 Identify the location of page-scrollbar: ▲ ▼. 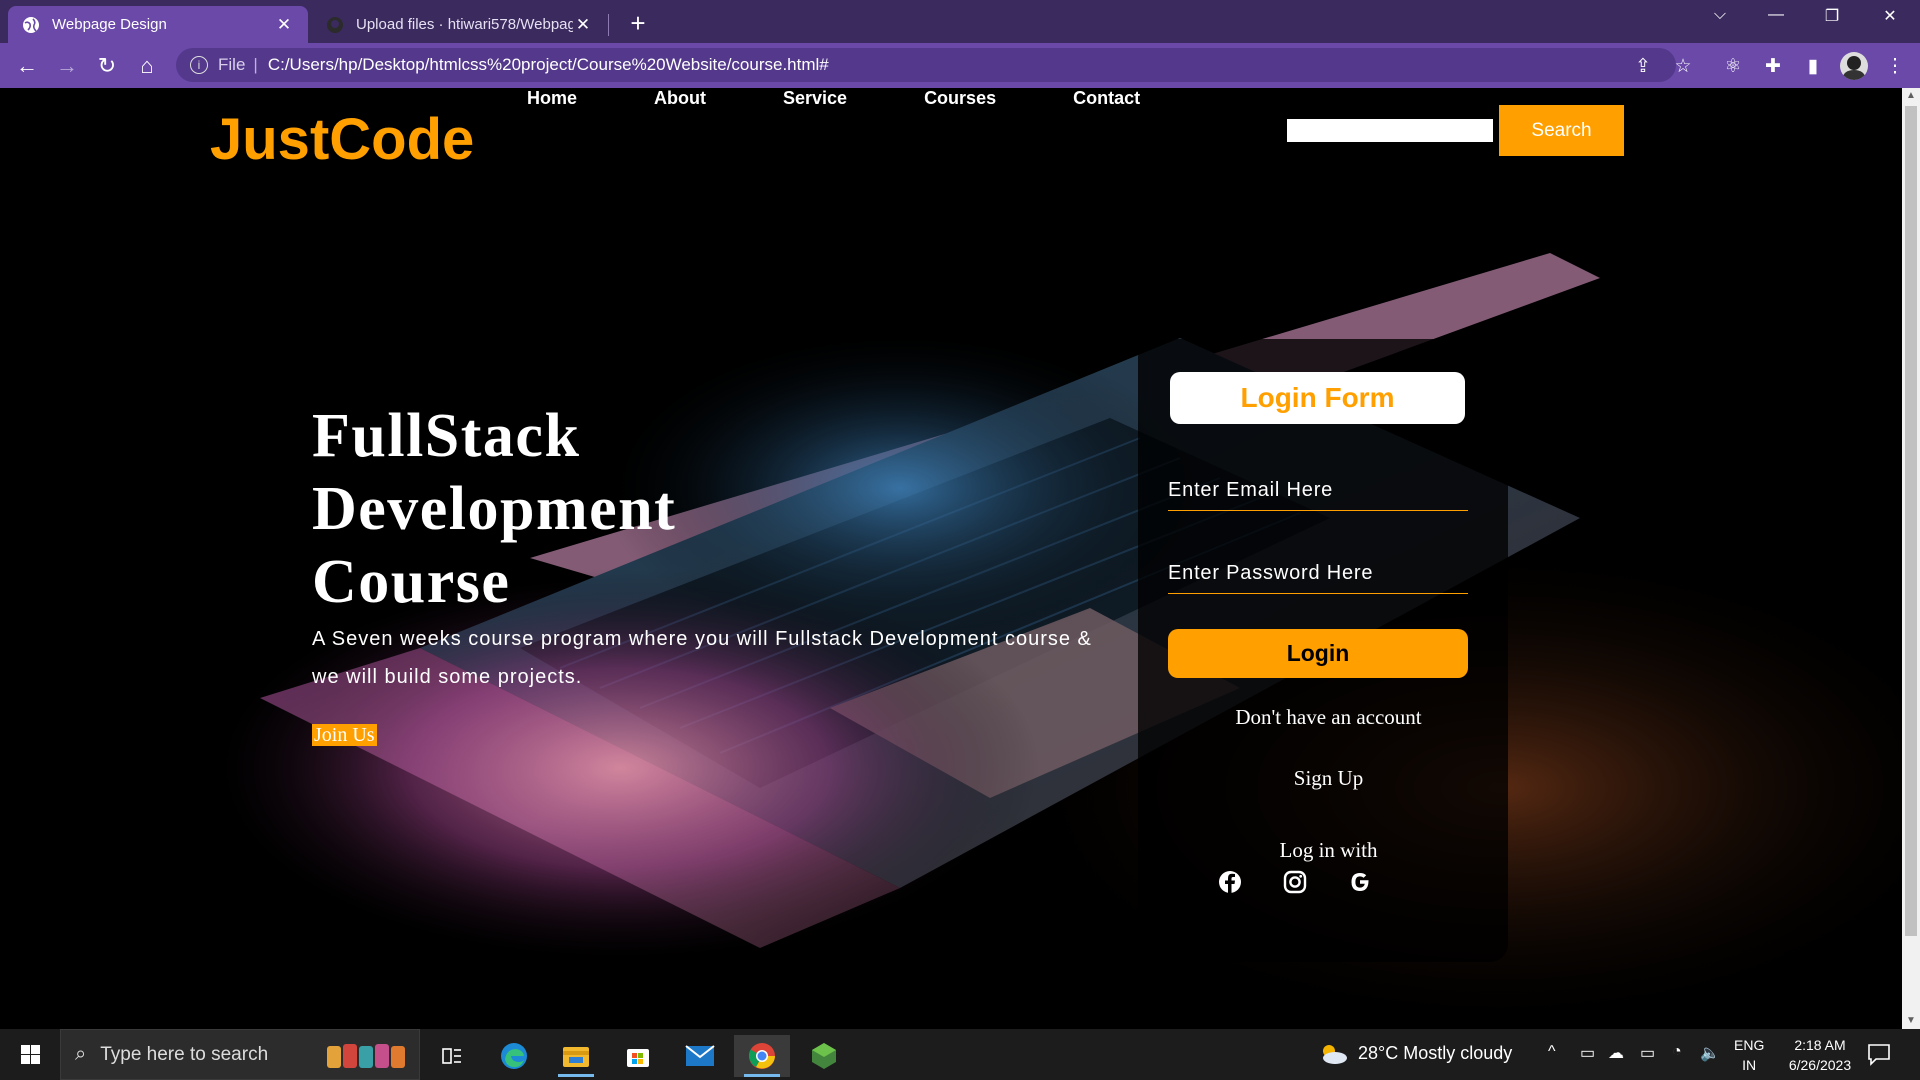
(1911, 558).